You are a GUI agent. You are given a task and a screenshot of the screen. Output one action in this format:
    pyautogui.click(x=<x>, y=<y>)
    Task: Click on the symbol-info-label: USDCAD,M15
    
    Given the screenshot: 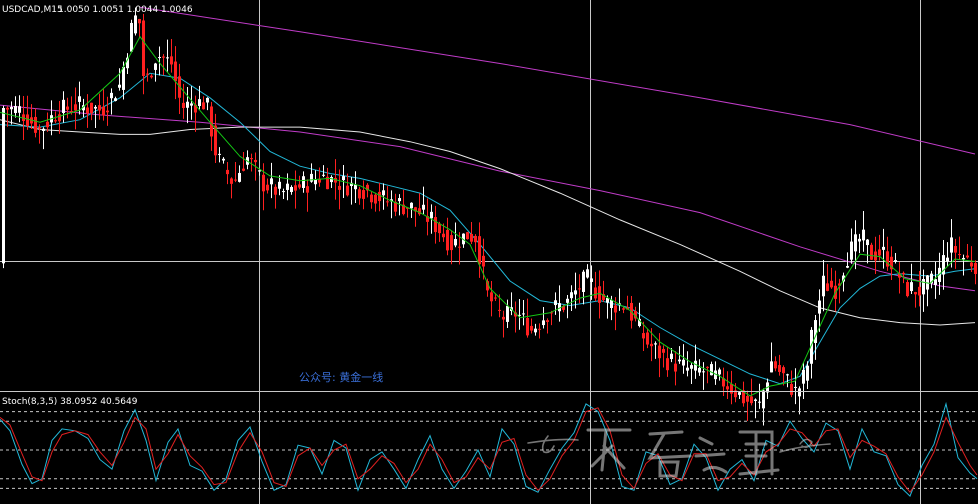 What is the action you would take?
    pyautogui.click(x=32, y=10)
    